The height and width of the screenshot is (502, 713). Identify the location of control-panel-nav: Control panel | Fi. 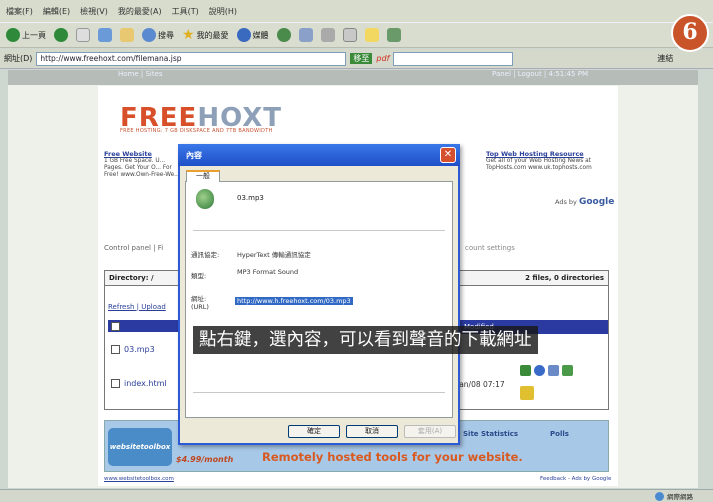
(133, 248).